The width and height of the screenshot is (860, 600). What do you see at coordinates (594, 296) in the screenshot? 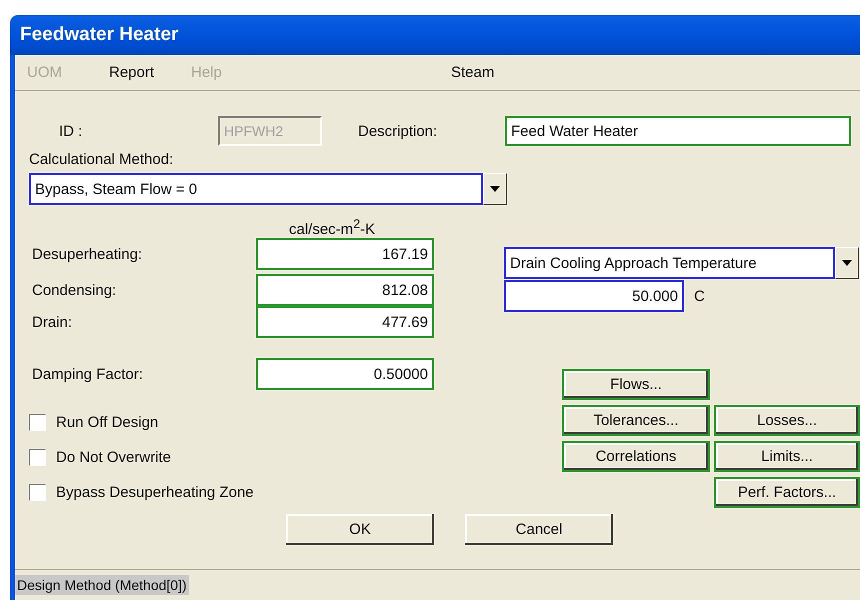
I see `drain-value-field: 50.000` at bounding box center [594, 296].